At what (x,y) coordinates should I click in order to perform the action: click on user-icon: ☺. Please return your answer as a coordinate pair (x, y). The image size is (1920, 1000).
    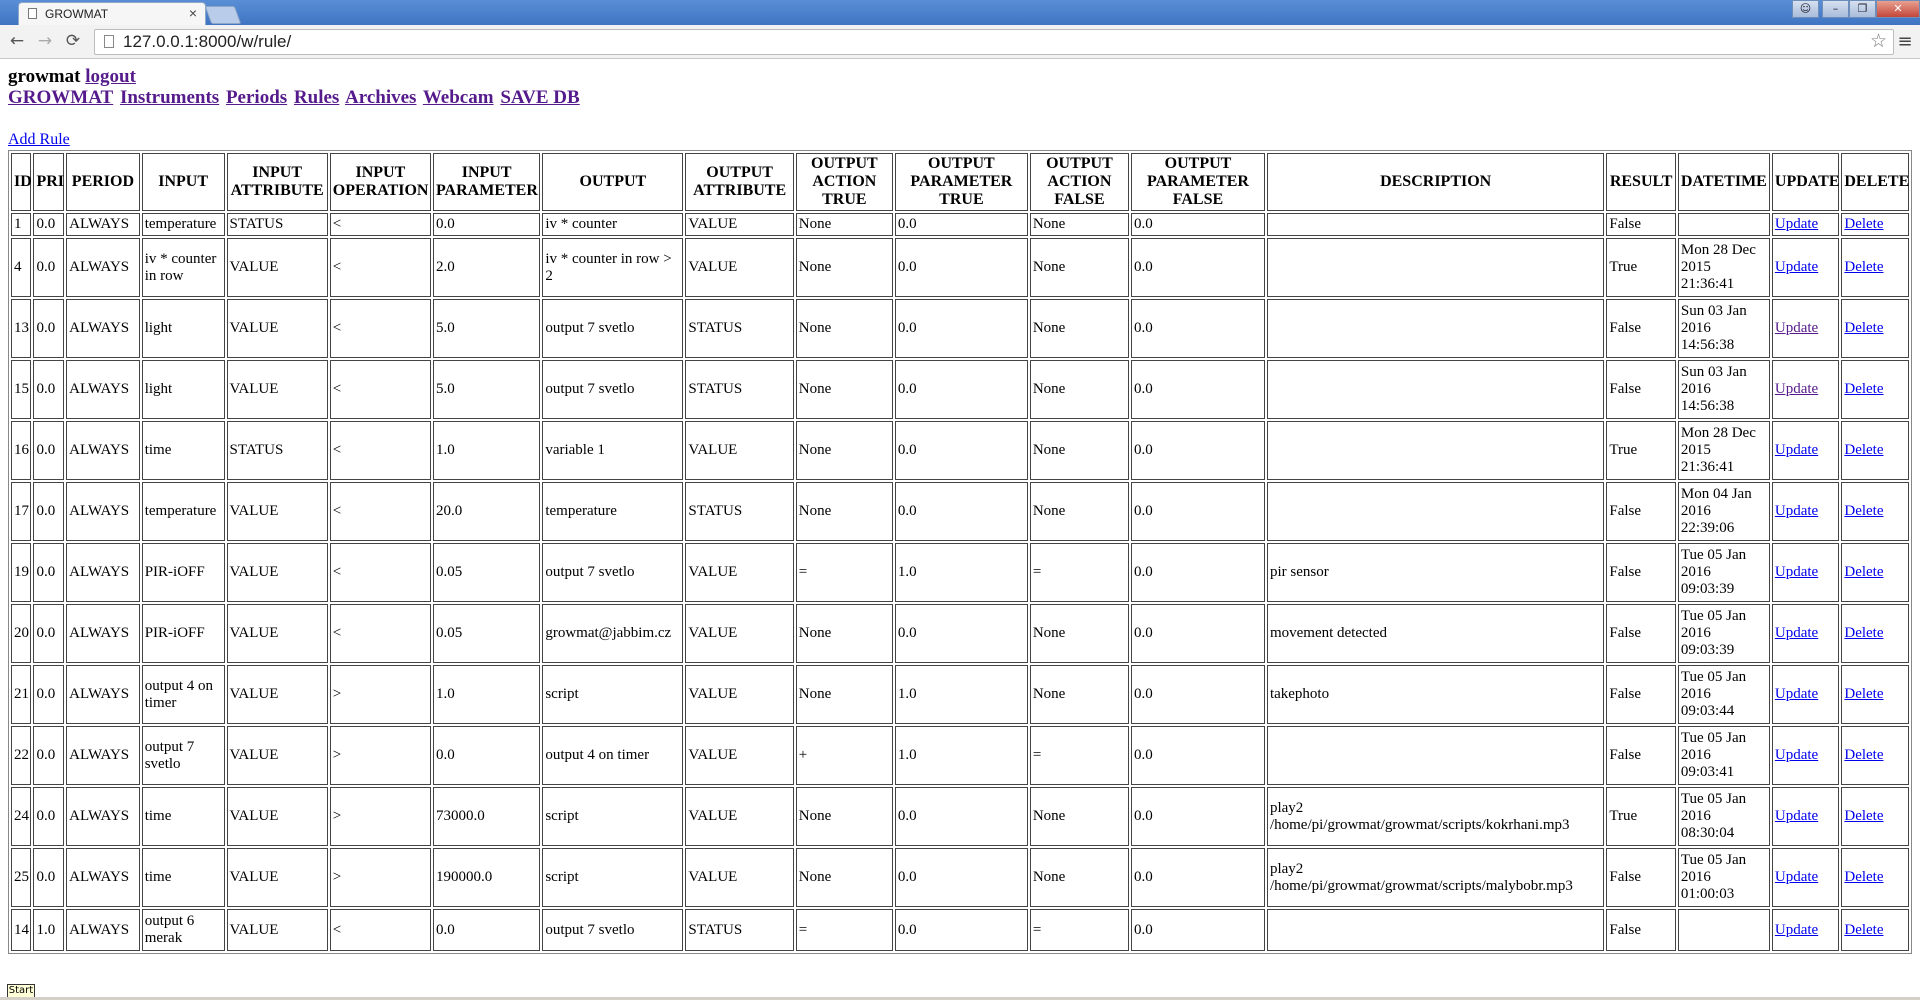
    Looking at the image, I should click on (1805, 9).